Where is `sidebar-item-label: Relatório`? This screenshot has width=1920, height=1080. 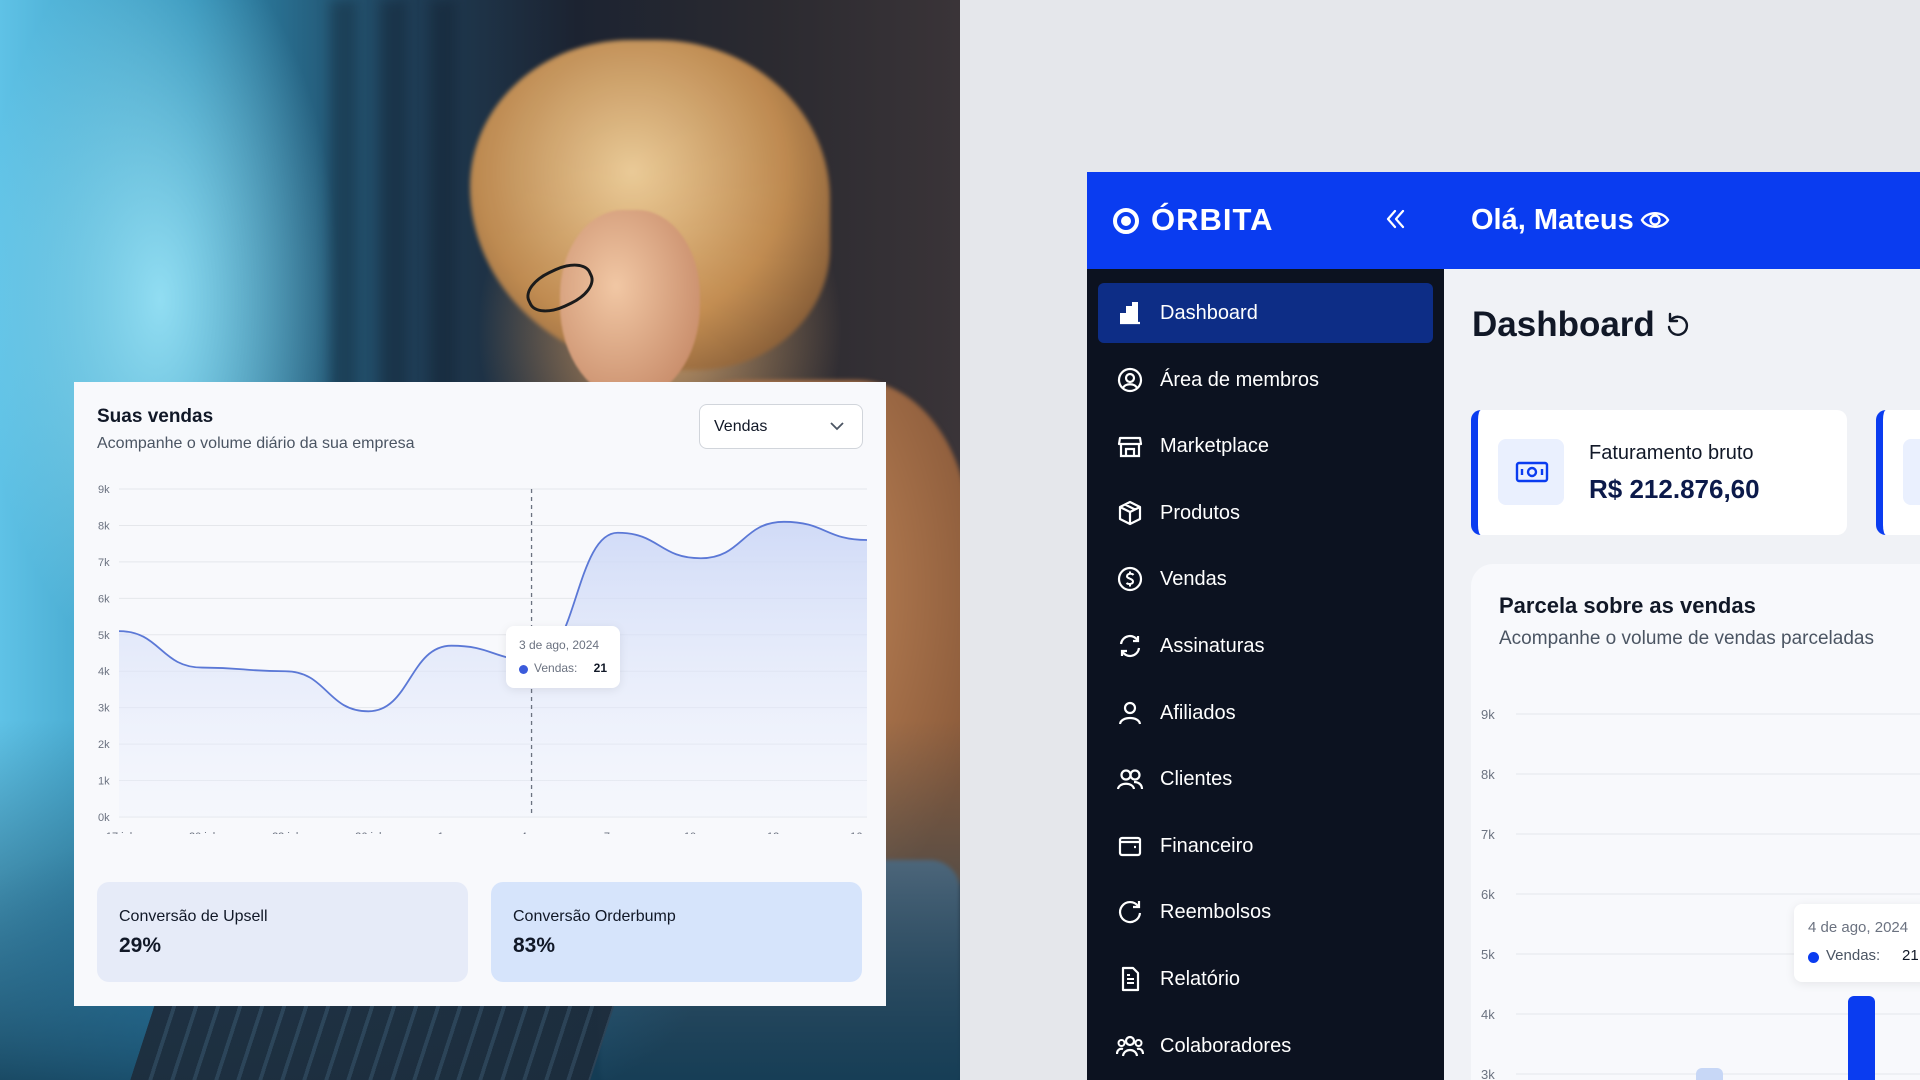 sidebar-item-label: Relatório is located at coordinates (1200, 979).